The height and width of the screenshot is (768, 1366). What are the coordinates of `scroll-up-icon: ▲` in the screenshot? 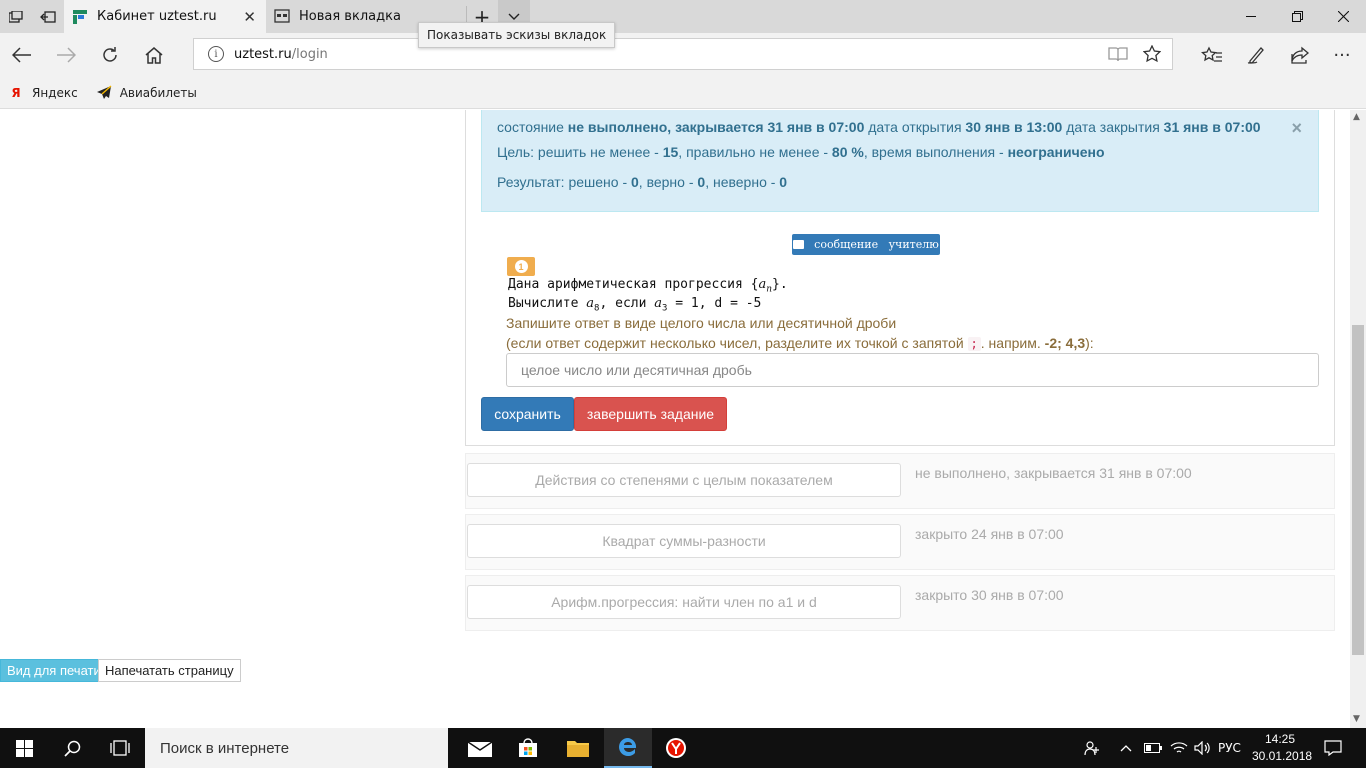 It's located at (1356, 117).